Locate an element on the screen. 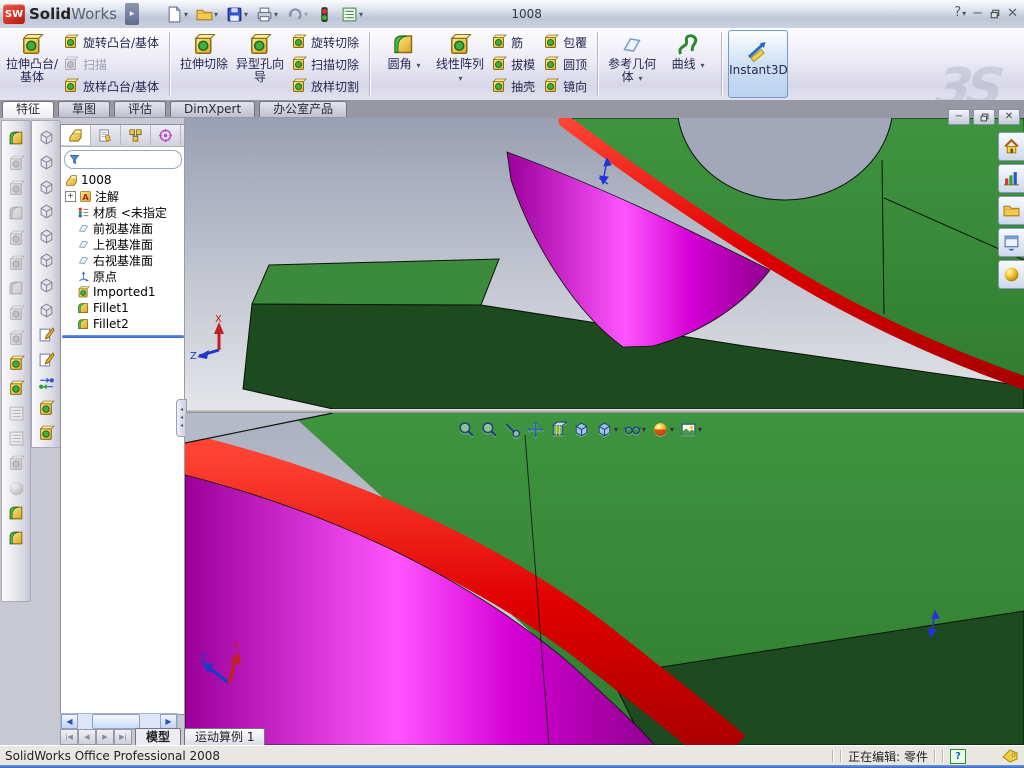 The height and width of the screenshot is (768, 1024). mirror-button: 镜向 is located at coordinates (566, 86).